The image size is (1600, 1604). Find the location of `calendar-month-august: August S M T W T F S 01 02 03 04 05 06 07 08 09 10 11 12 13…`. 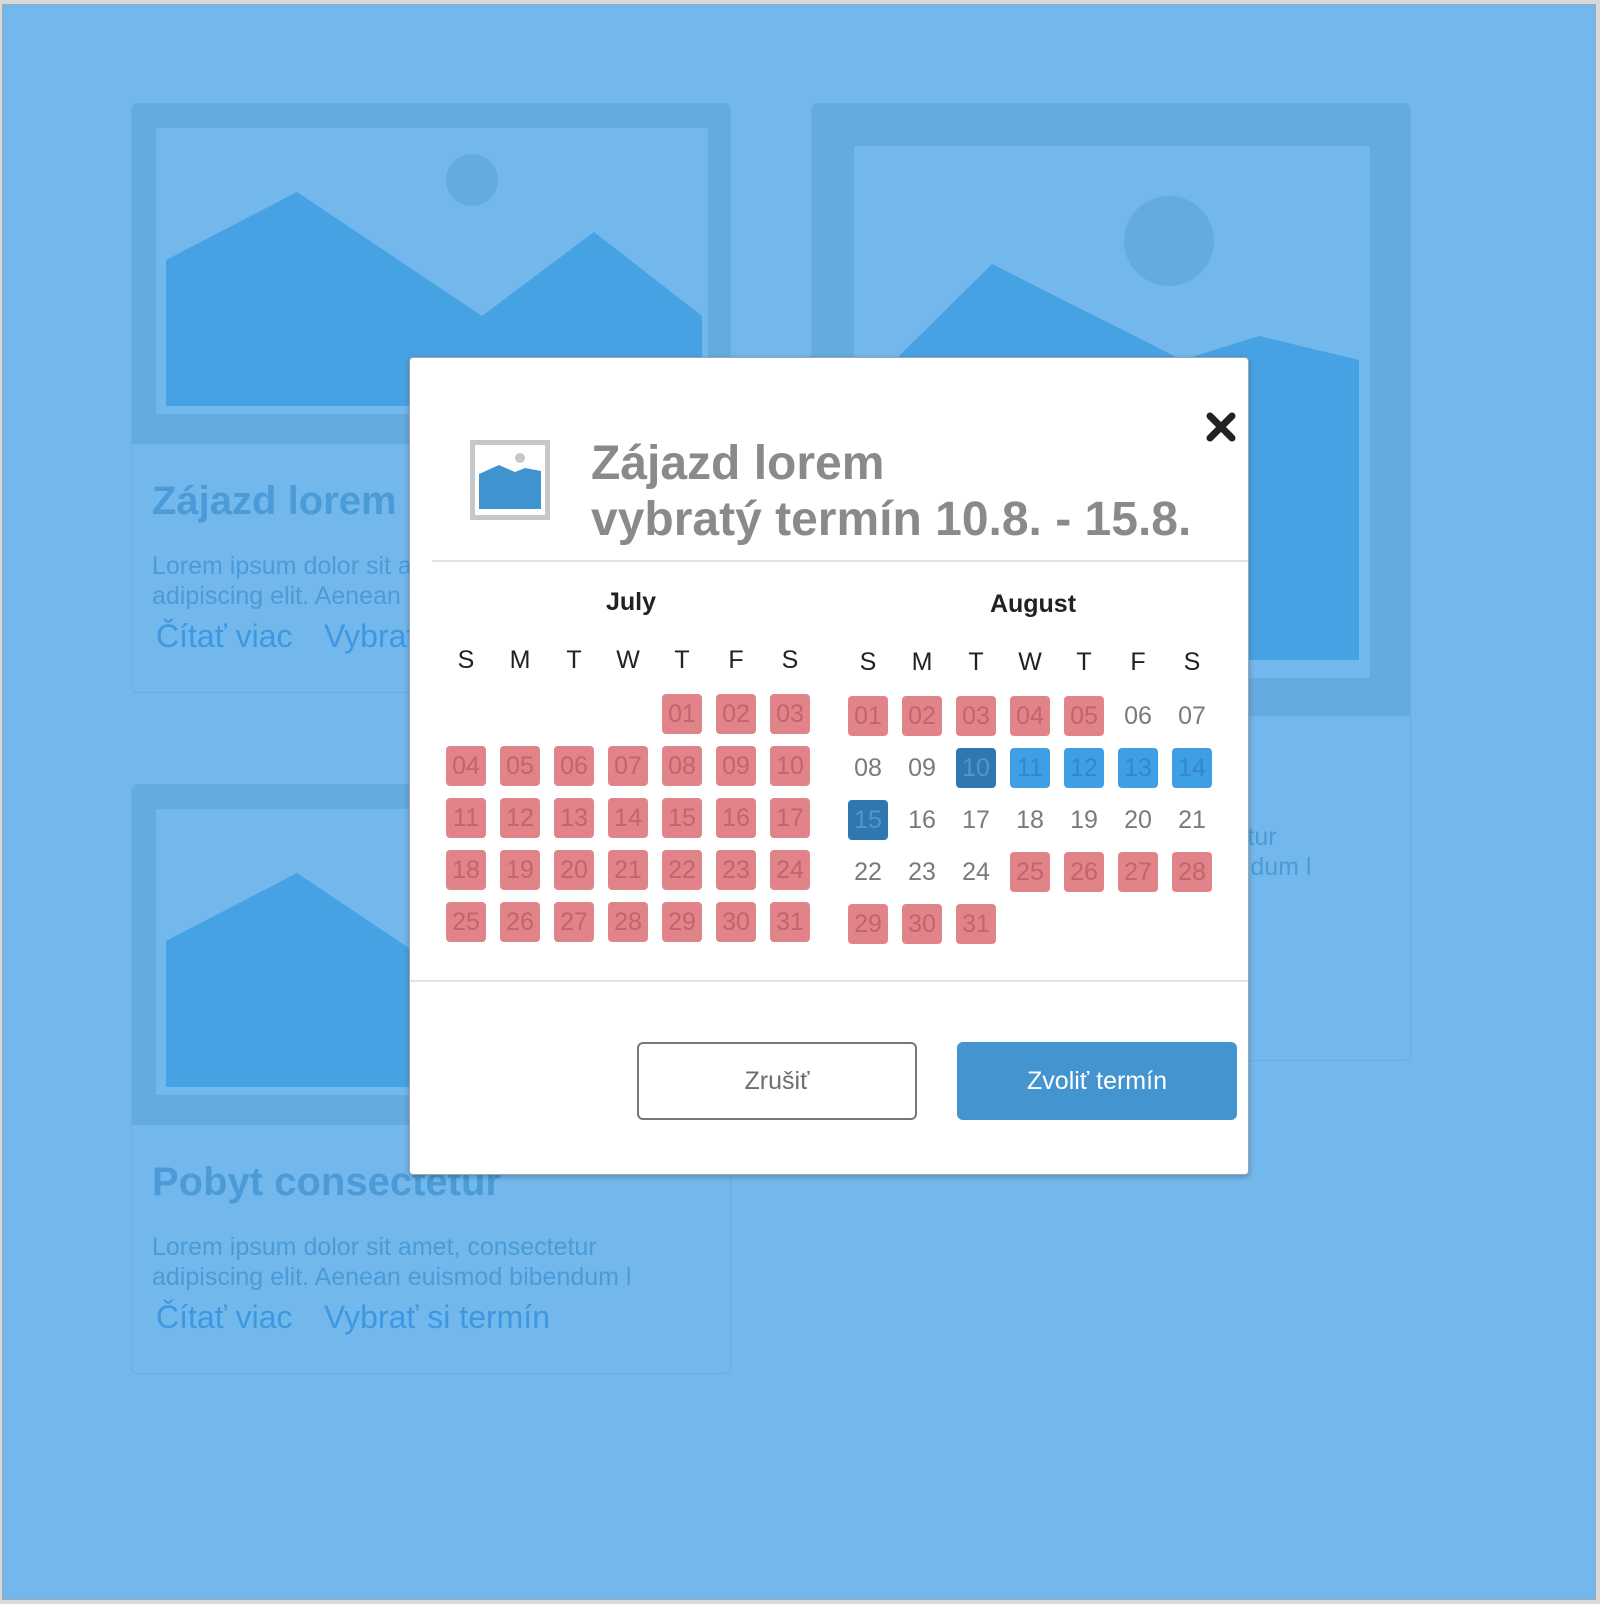

calendar-month-august: August S M T W T F S 01 02 03 04 05 06 07 08 09 10 11 12 13… is located at coordinates (1033, 775).